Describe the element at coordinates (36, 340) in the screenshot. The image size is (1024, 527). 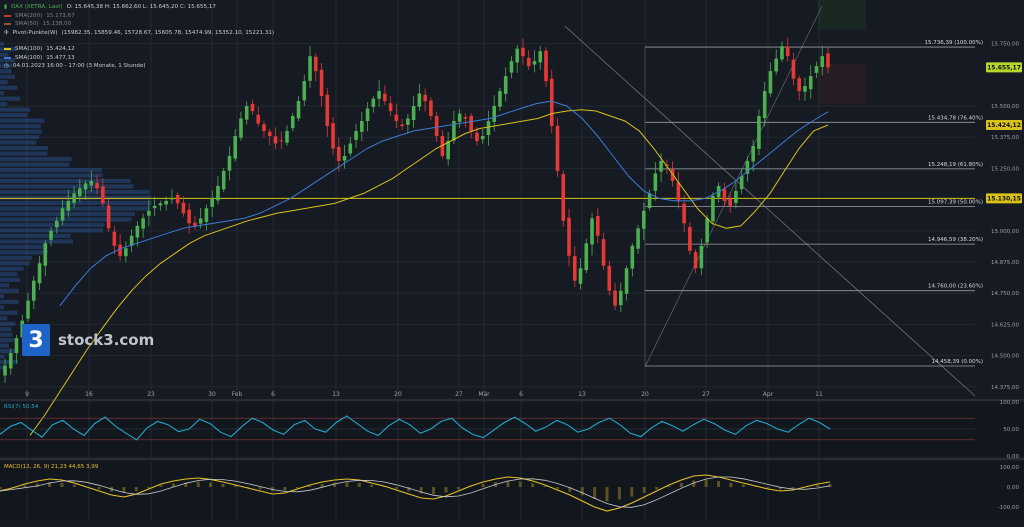
I see `stock3-logo-icon: 3` at that location.